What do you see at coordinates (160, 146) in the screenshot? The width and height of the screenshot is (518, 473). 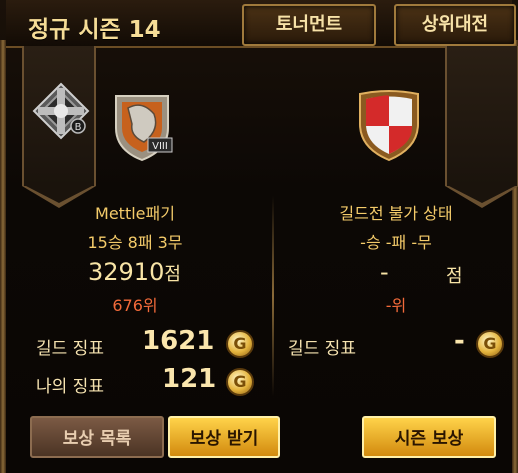 I see `rank-badge: VIII` at bounding box center [160, 146].